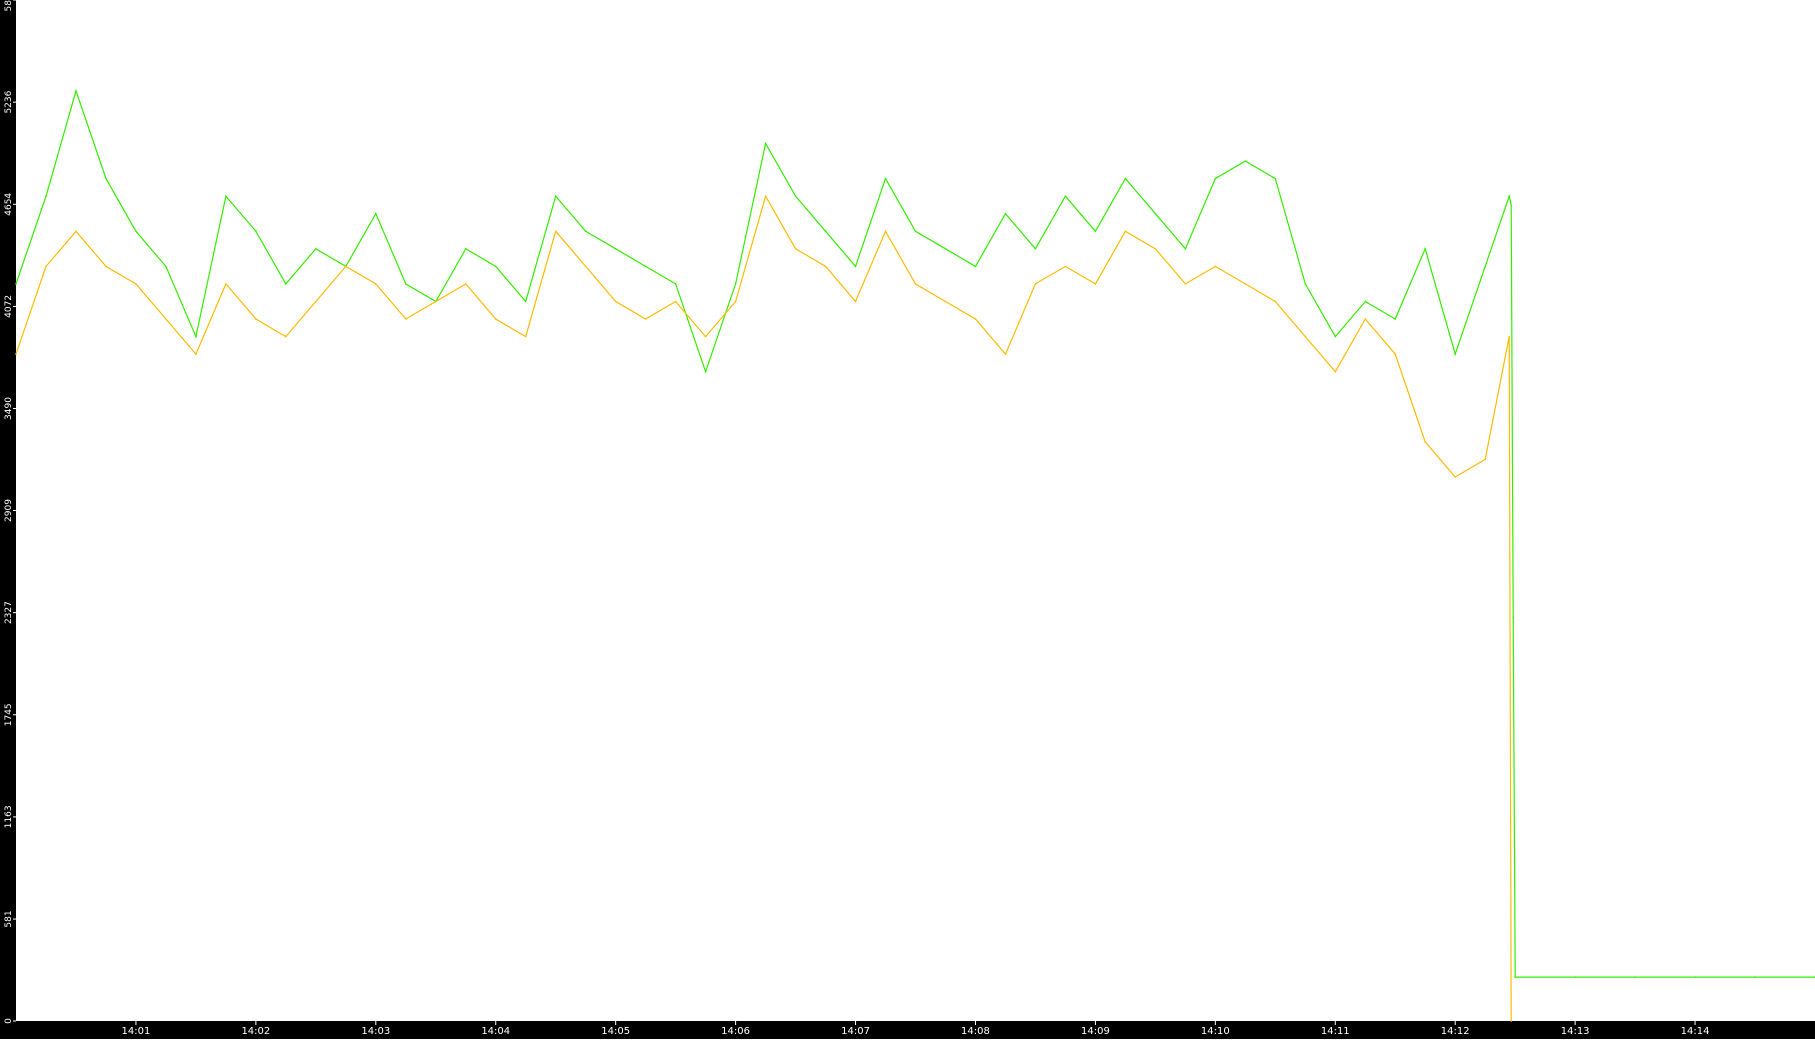 This screenshot has width=1815, height=1043. I want to click on y-tick-label: 1163, so click(9, 816).